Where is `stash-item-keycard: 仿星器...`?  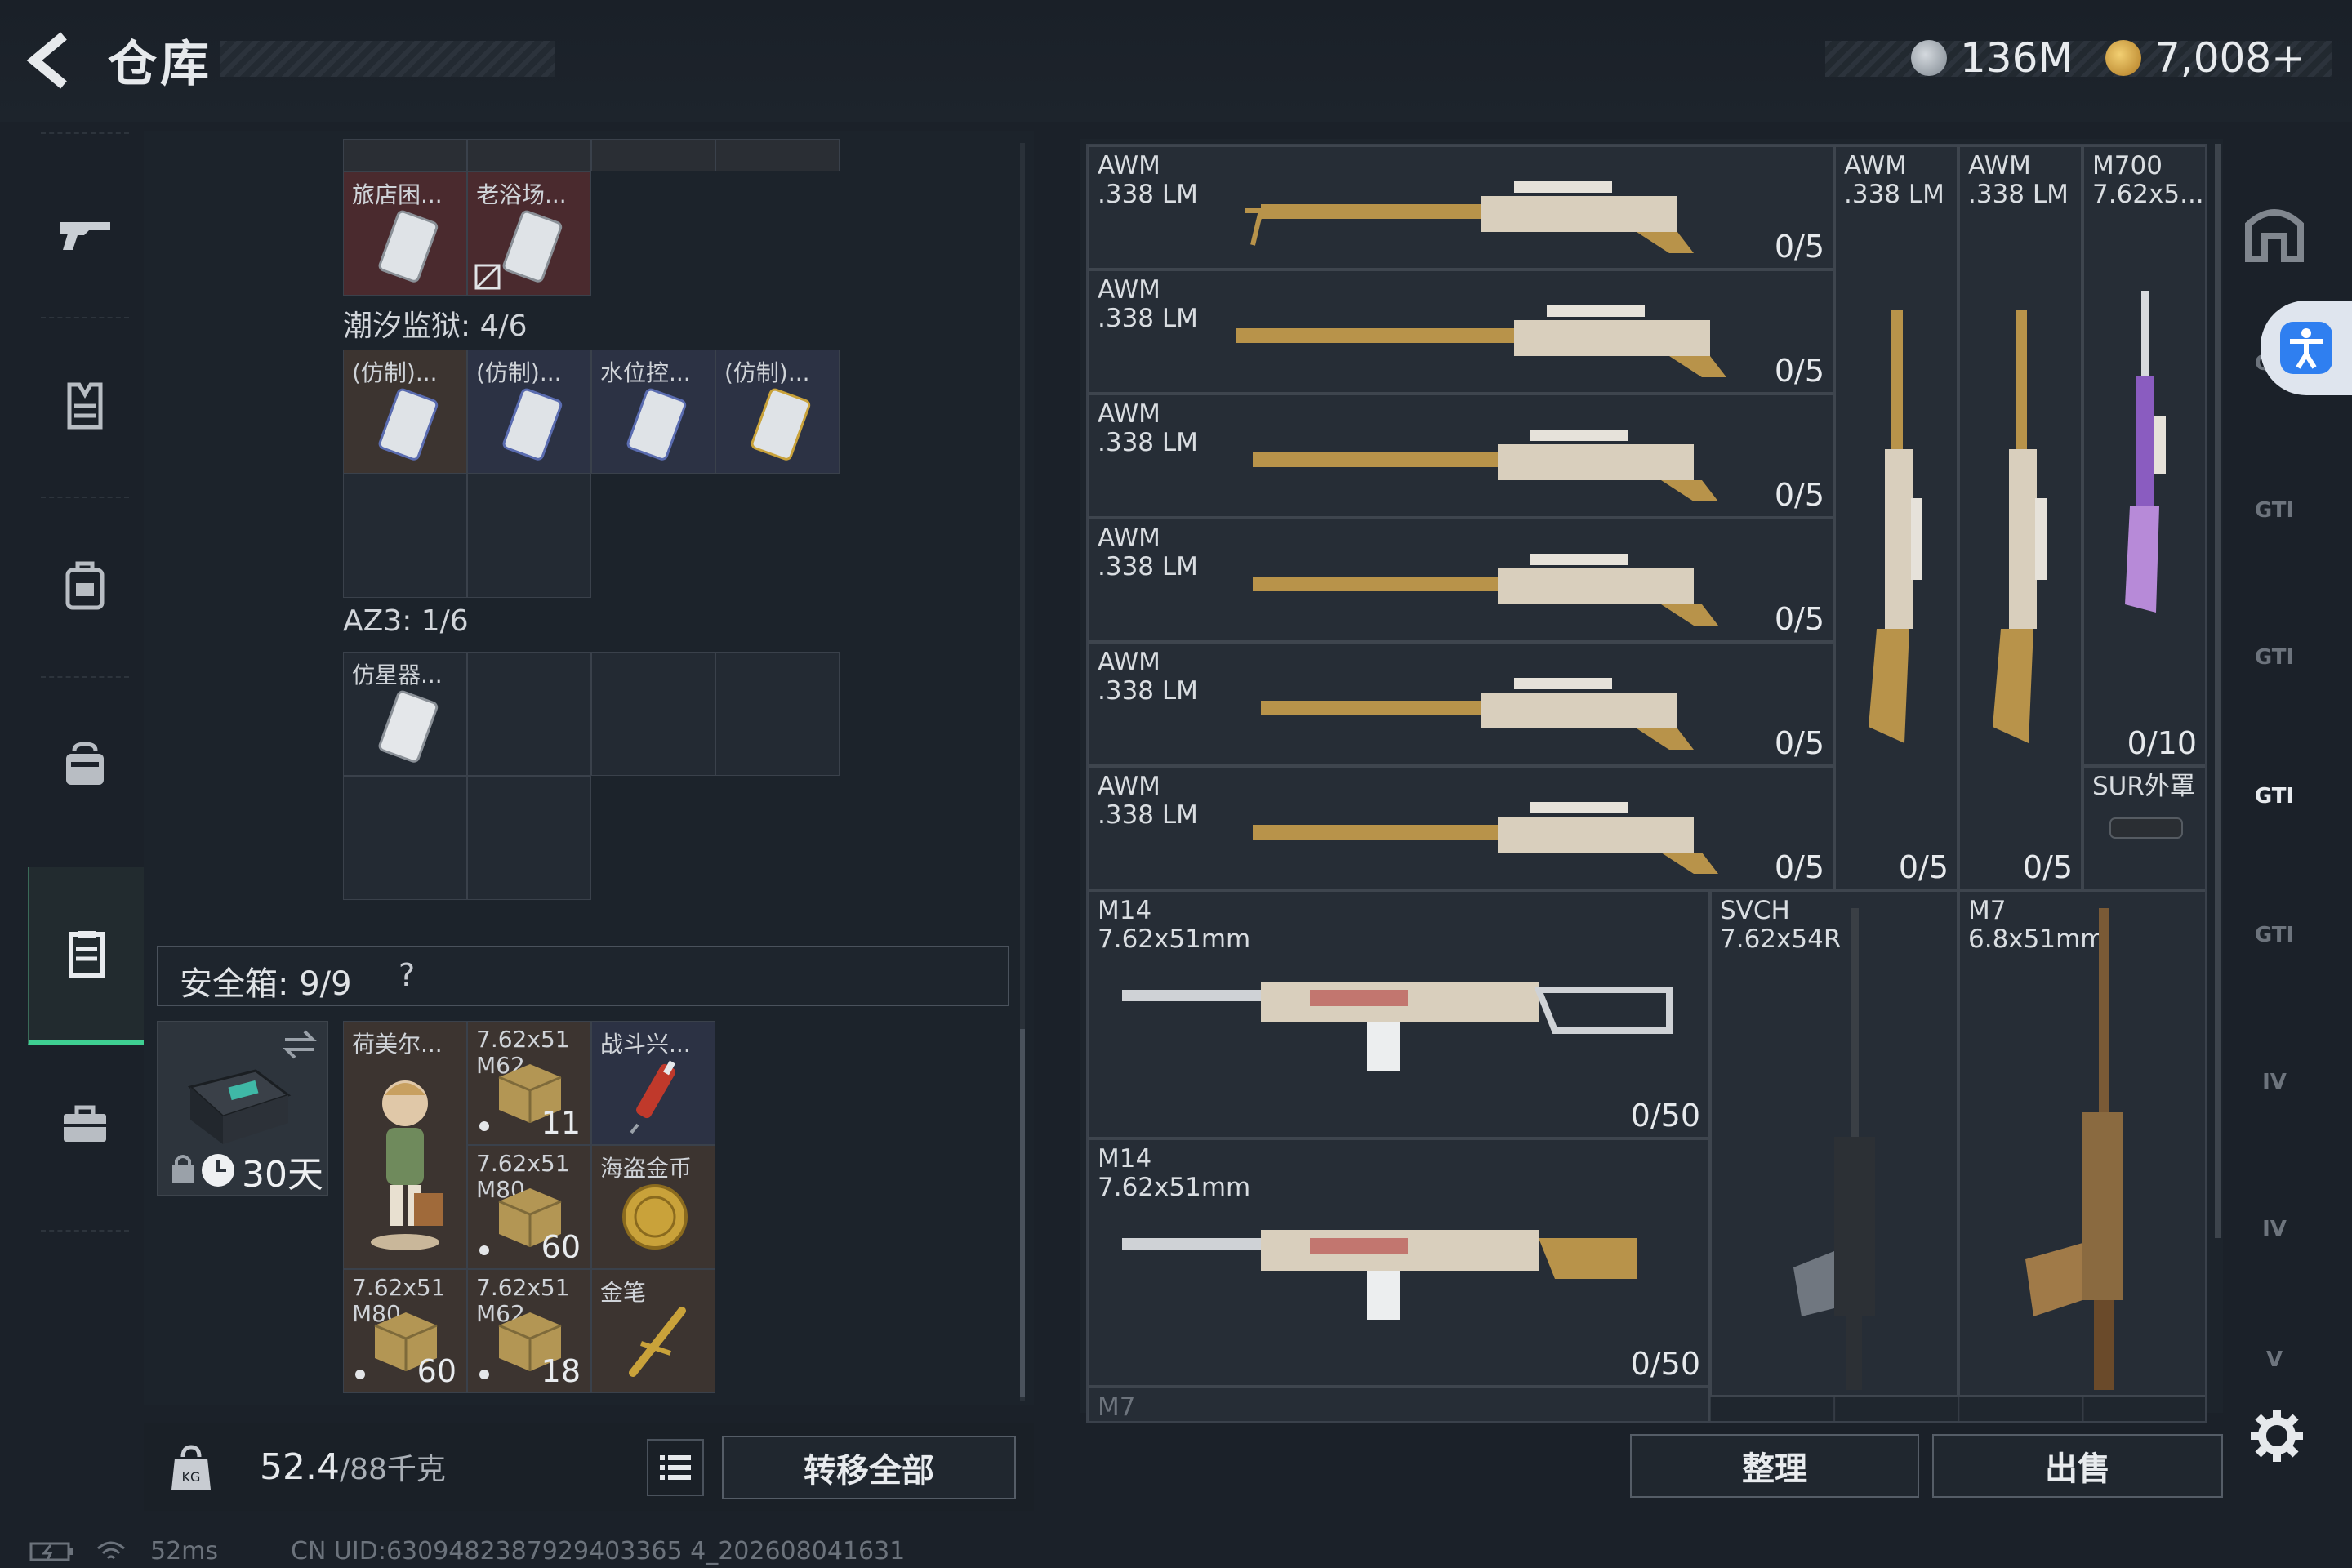 stash-item-keycard: 仿星器... is located at coordinates (405, 714).